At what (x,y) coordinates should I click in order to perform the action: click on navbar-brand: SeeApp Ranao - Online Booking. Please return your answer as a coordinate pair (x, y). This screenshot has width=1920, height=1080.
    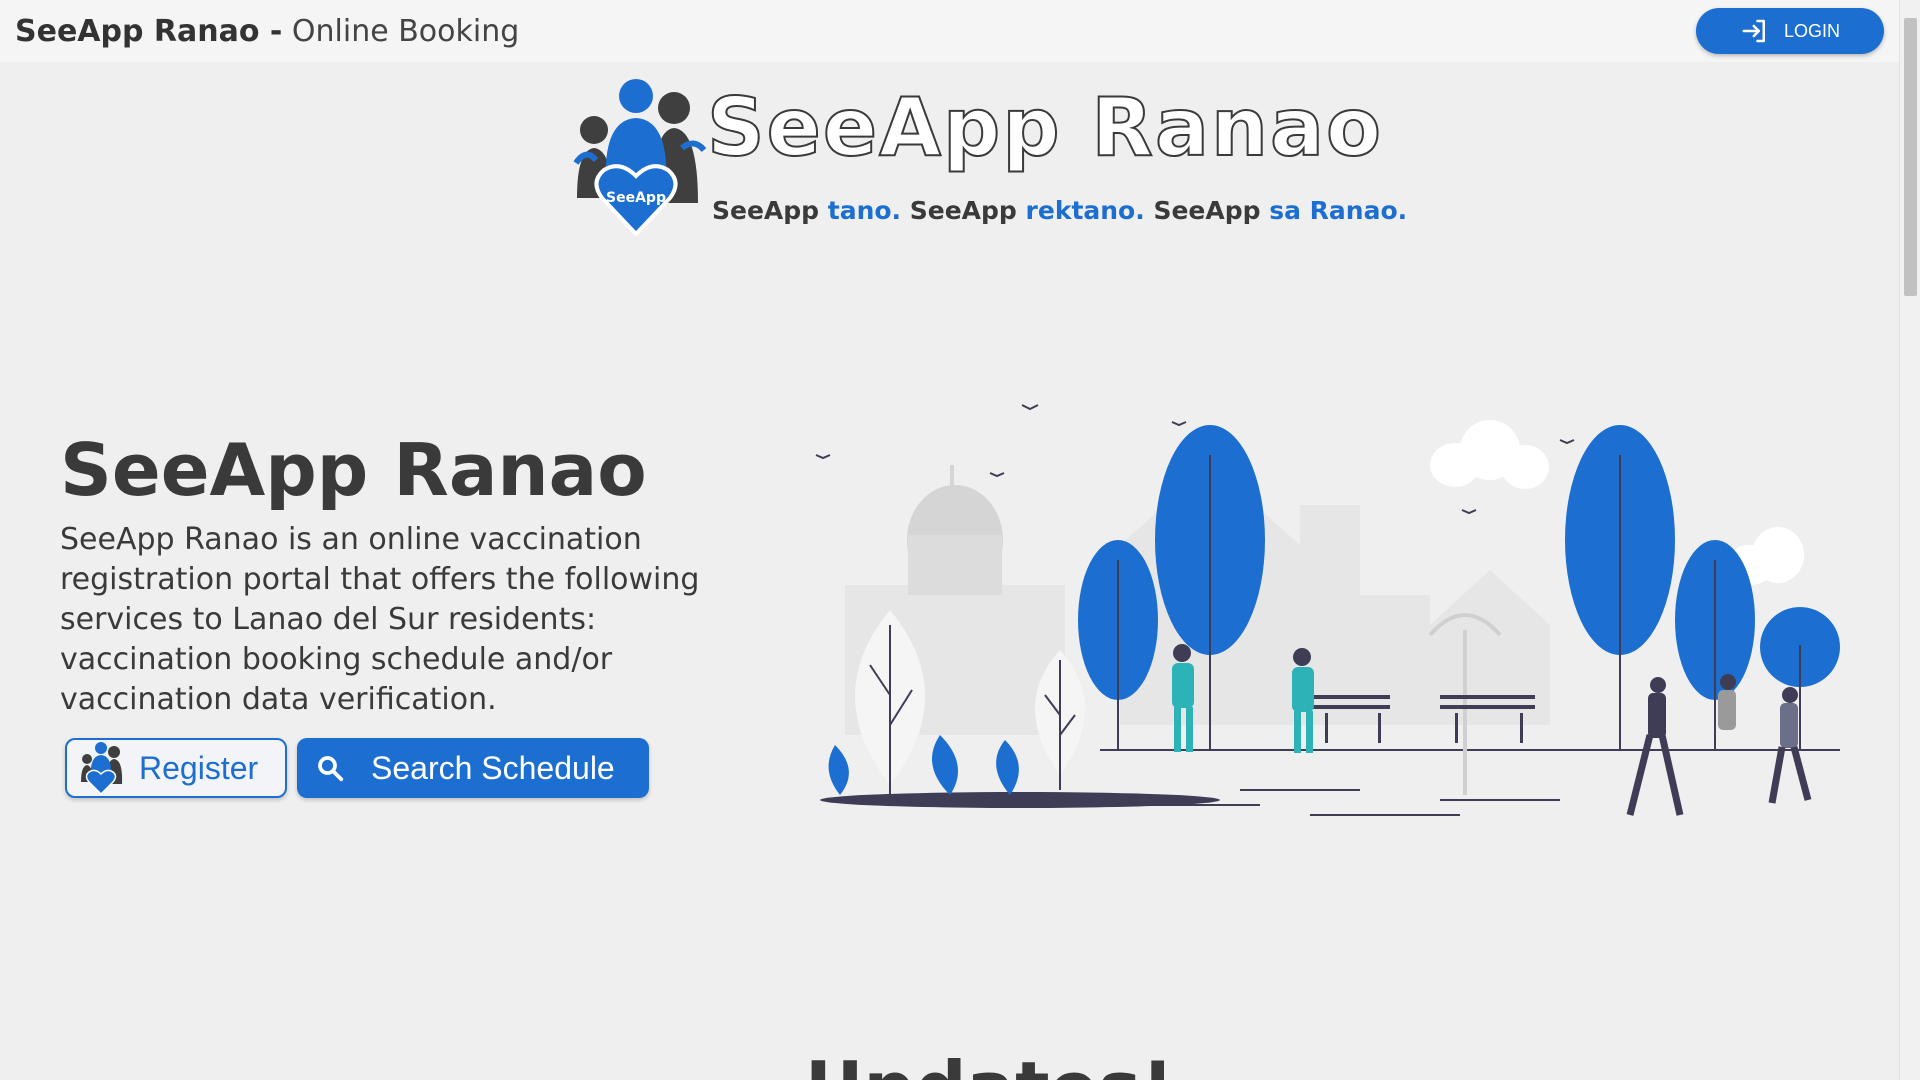
    Looking at the image, I should click on (267, 31).